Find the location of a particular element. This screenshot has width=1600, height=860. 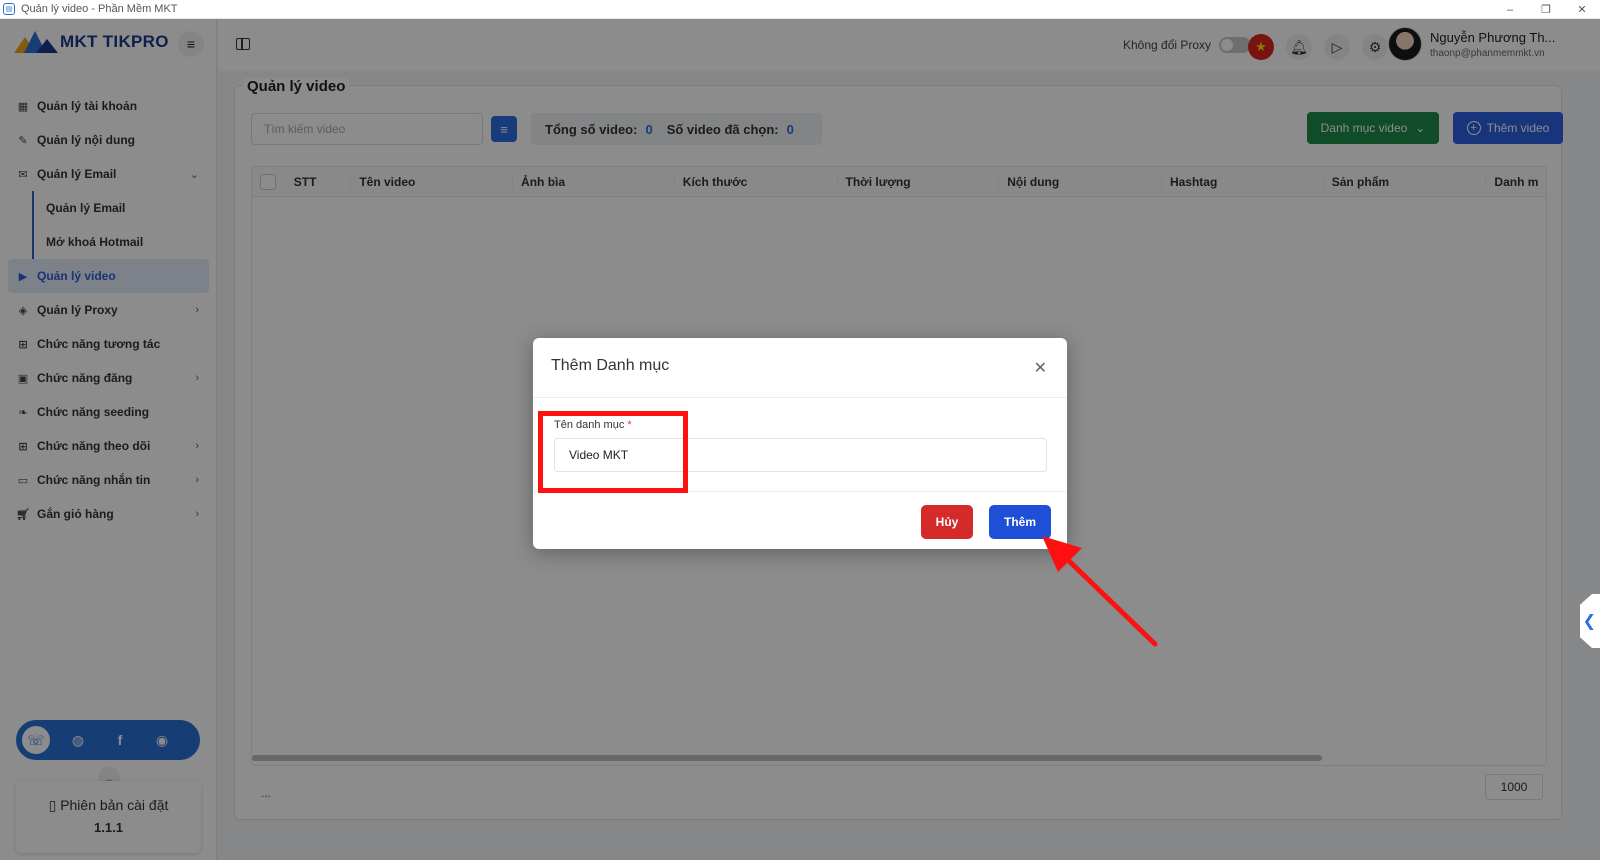

submit-add-button: Thêm is located at coordinates (1020, 522).